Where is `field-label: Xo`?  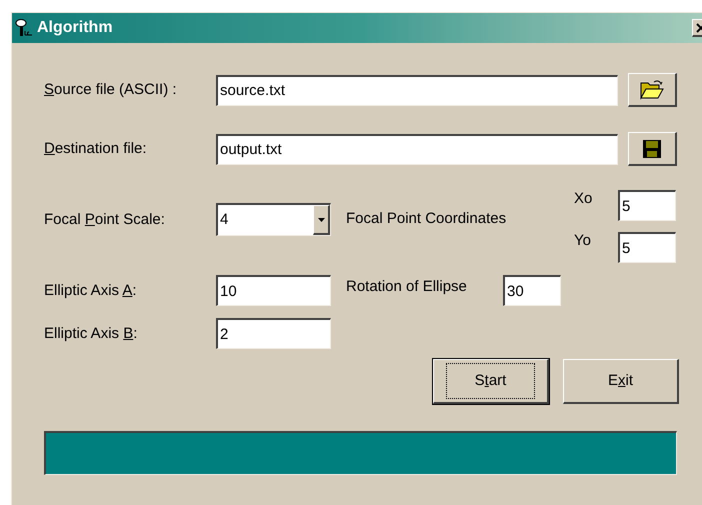 field-label: Xo is located at coordinates (584, 199).